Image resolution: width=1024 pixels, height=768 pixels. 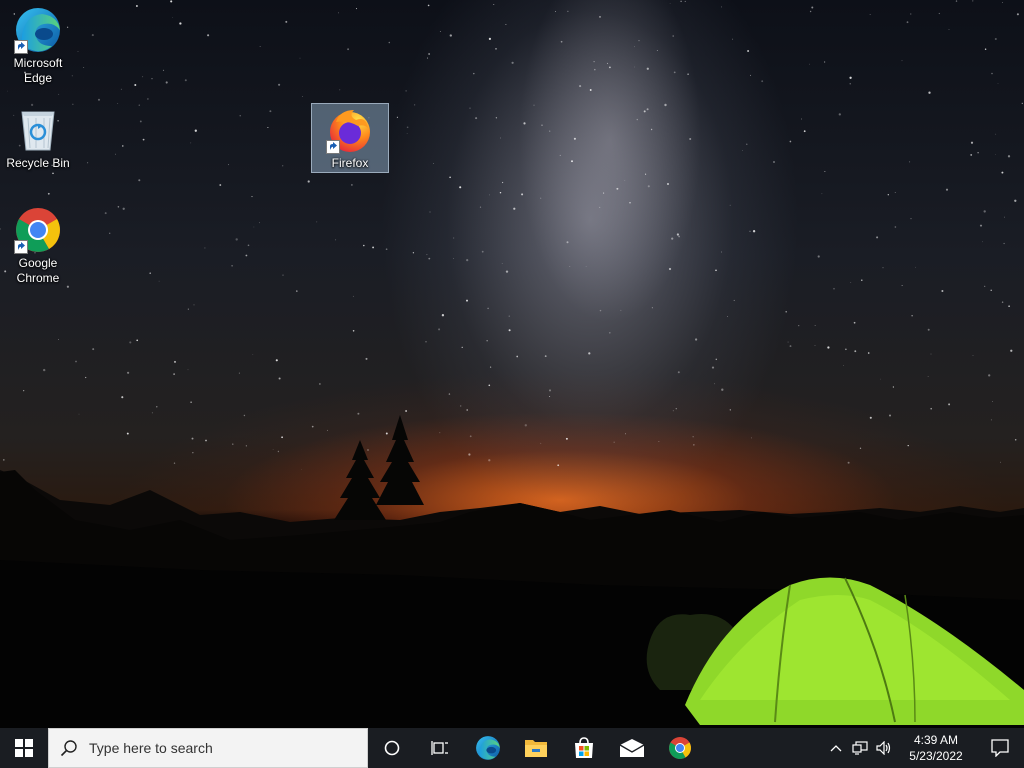 I want to click on desktop-icon-google-chrome: Google Chrome, so click(x=38, y=247).